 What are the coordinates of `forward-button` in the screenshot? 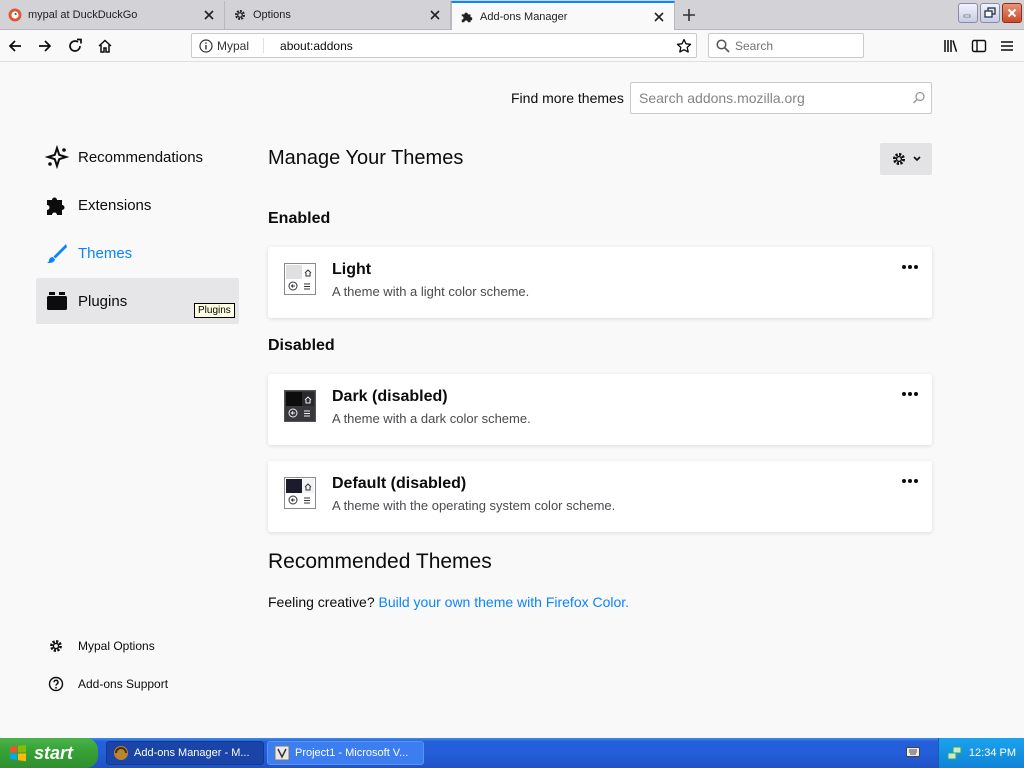 It's located at (45, 46).